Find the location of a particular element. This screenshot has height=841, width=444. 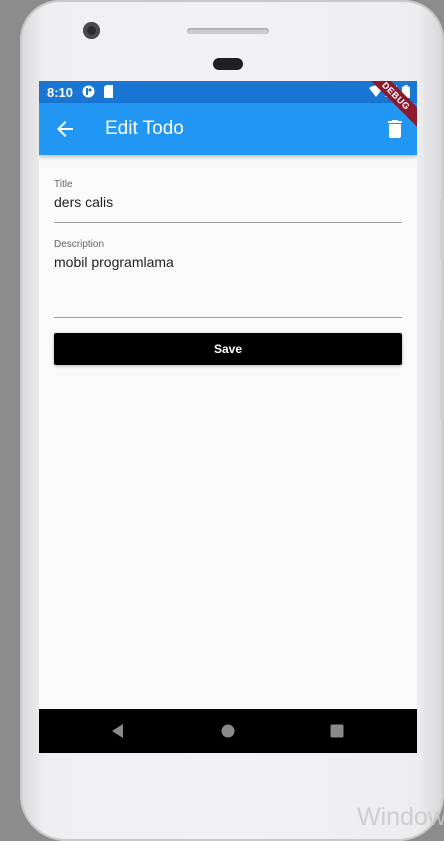

proximity-sensor is located at coordinates (228, 64).